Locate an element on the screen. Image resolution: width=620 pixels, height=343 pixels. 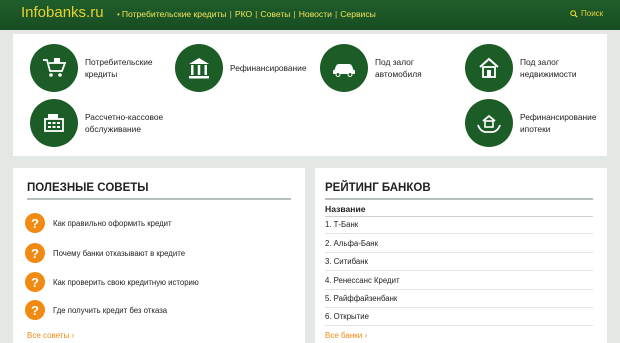
service-refinancing: Рефинансирование is located at coordinates (241, 68).